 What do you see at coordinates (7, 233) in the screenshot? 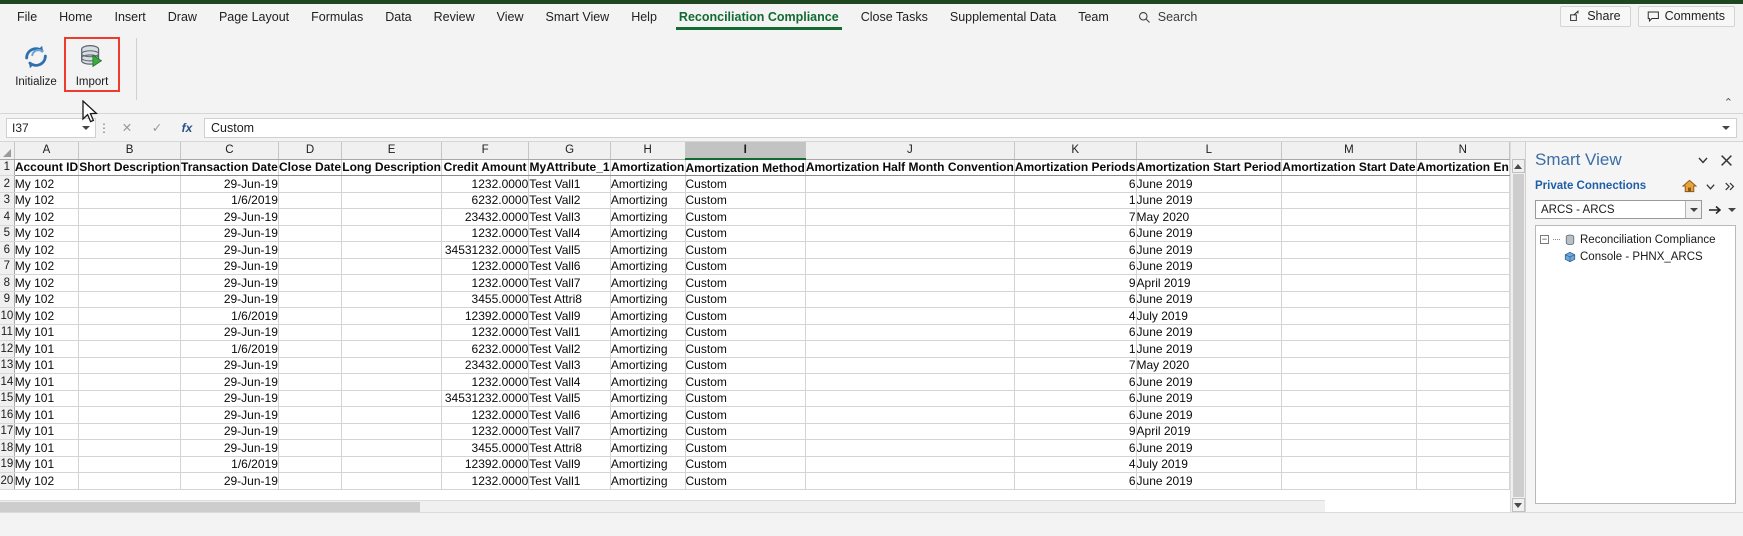
I see `row-header-5: 5` at bounding box center [7, 233].